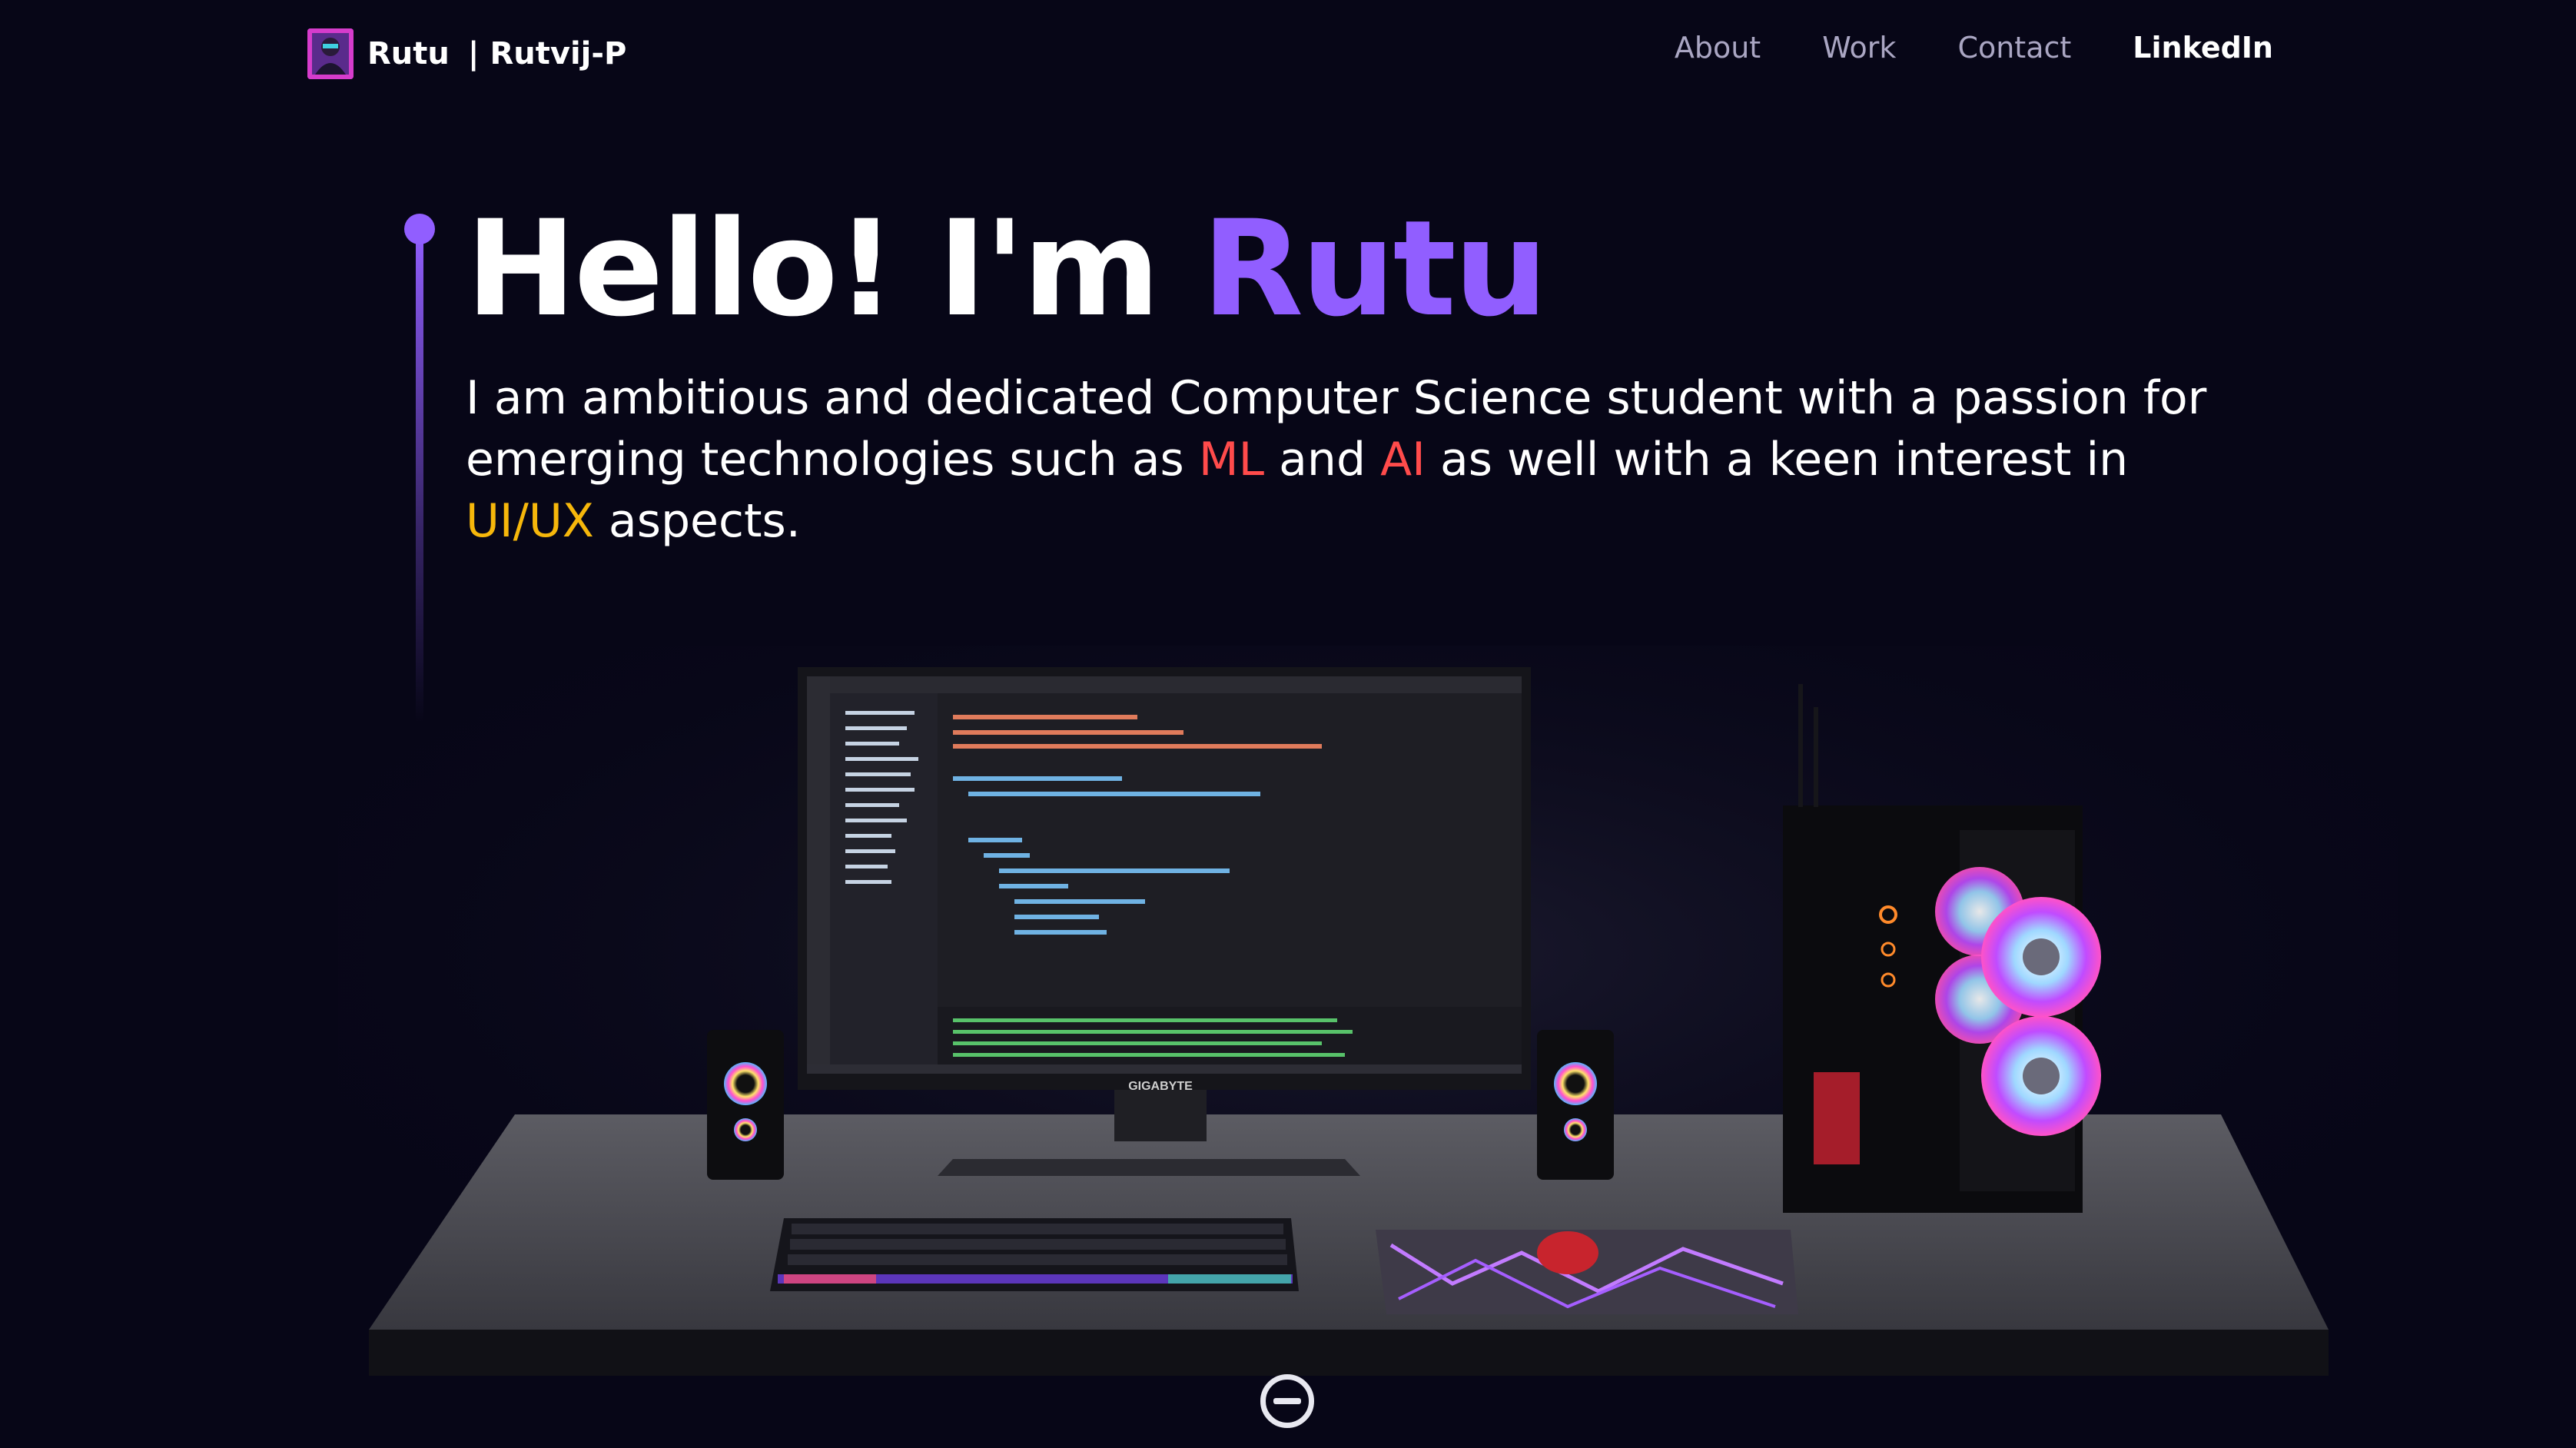 This screenshot has height=1448, width=2576. I want to click on brand-handle: Rutvij-P, so click(558, 54).